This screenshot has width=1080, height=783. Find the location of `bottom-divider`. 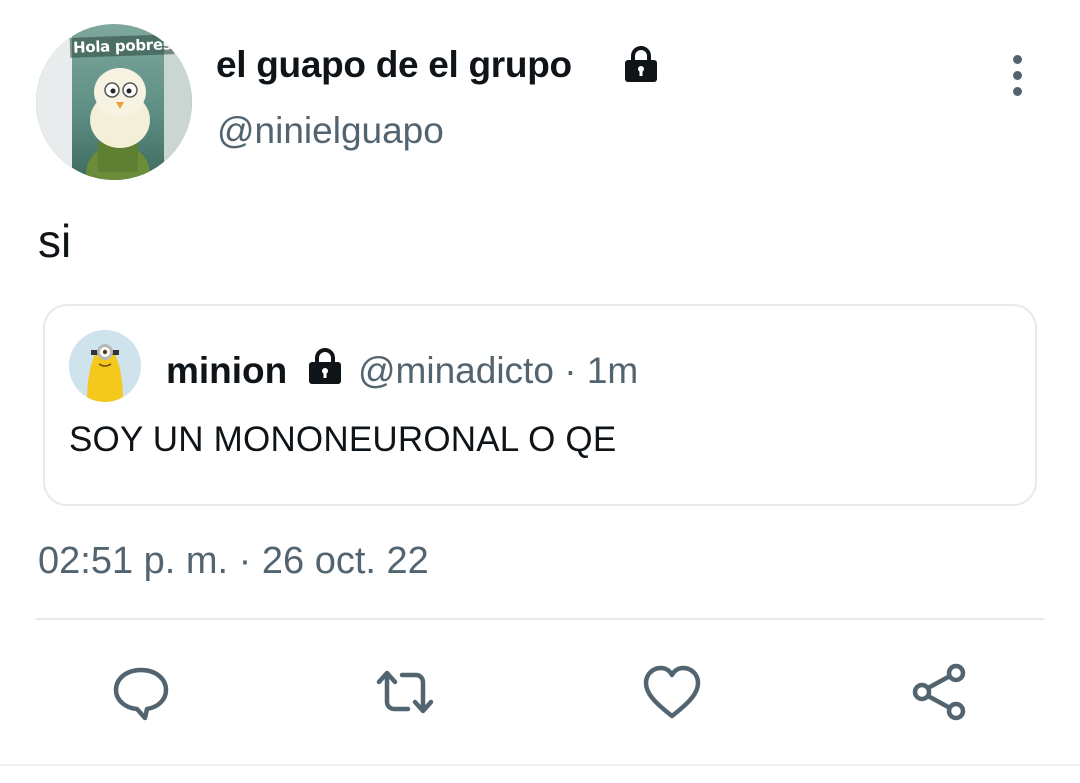

bottom-divider is located at coordinates (540, 765).